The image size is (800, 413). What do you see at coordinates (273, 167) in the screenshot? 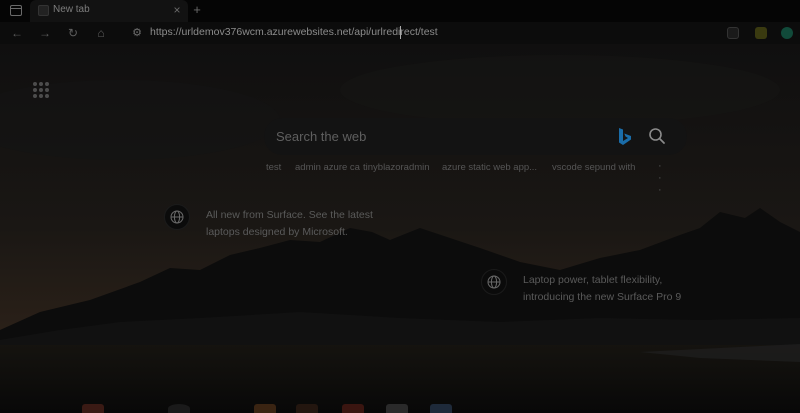
I see `suggestion-item: test` at bounding box center [273, 167].